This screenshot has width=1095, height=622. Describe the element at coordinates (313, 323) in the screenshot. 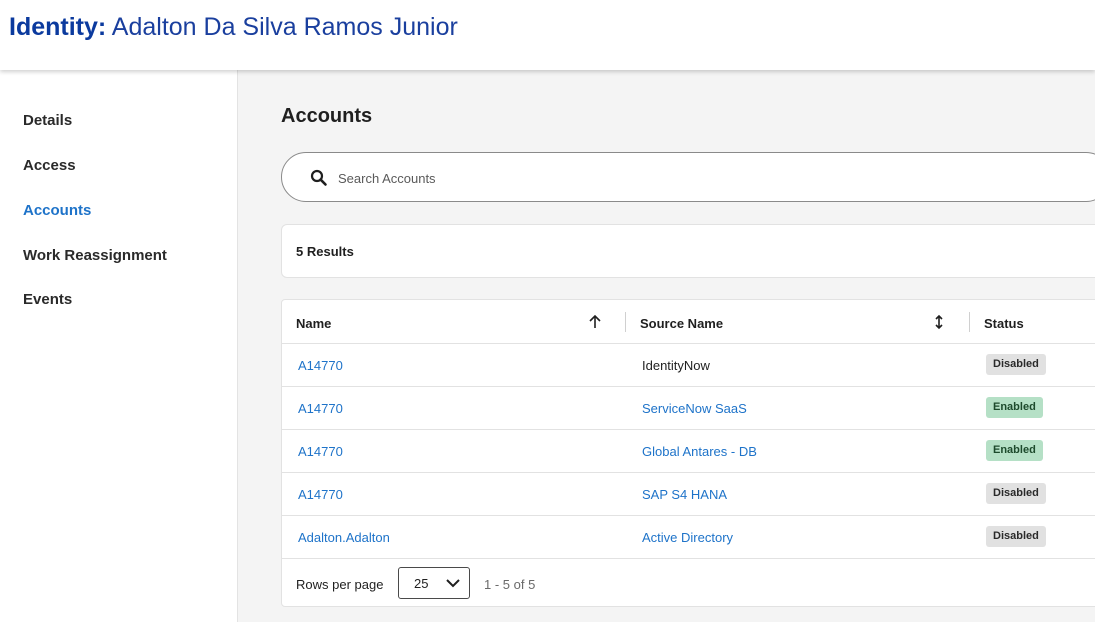

I see `column-header-name: Name` at that location.